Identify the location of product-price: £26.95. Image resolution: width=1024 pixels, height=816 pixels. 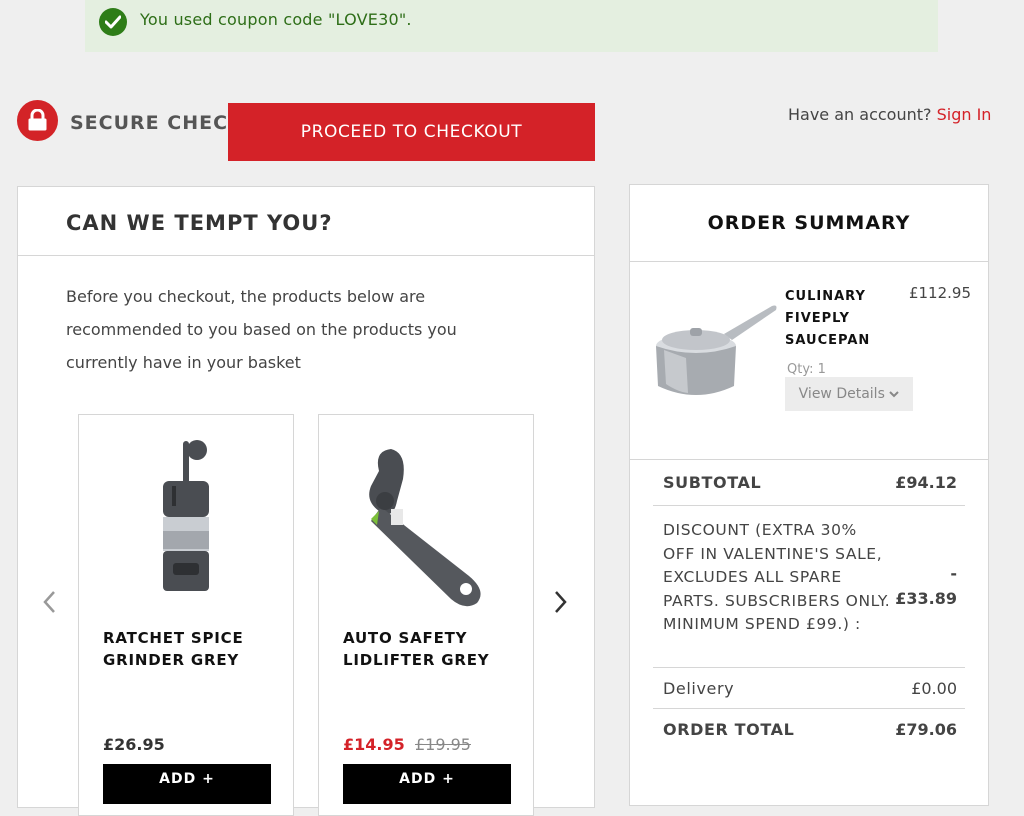
(134, 744).